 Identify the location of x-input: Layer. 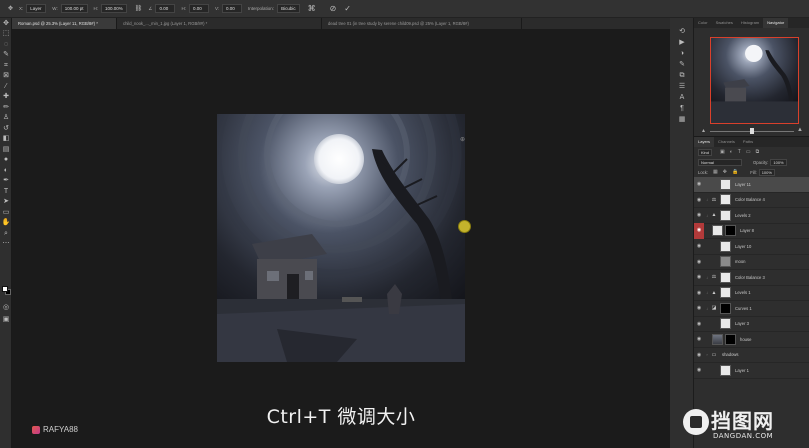
(36, 8).